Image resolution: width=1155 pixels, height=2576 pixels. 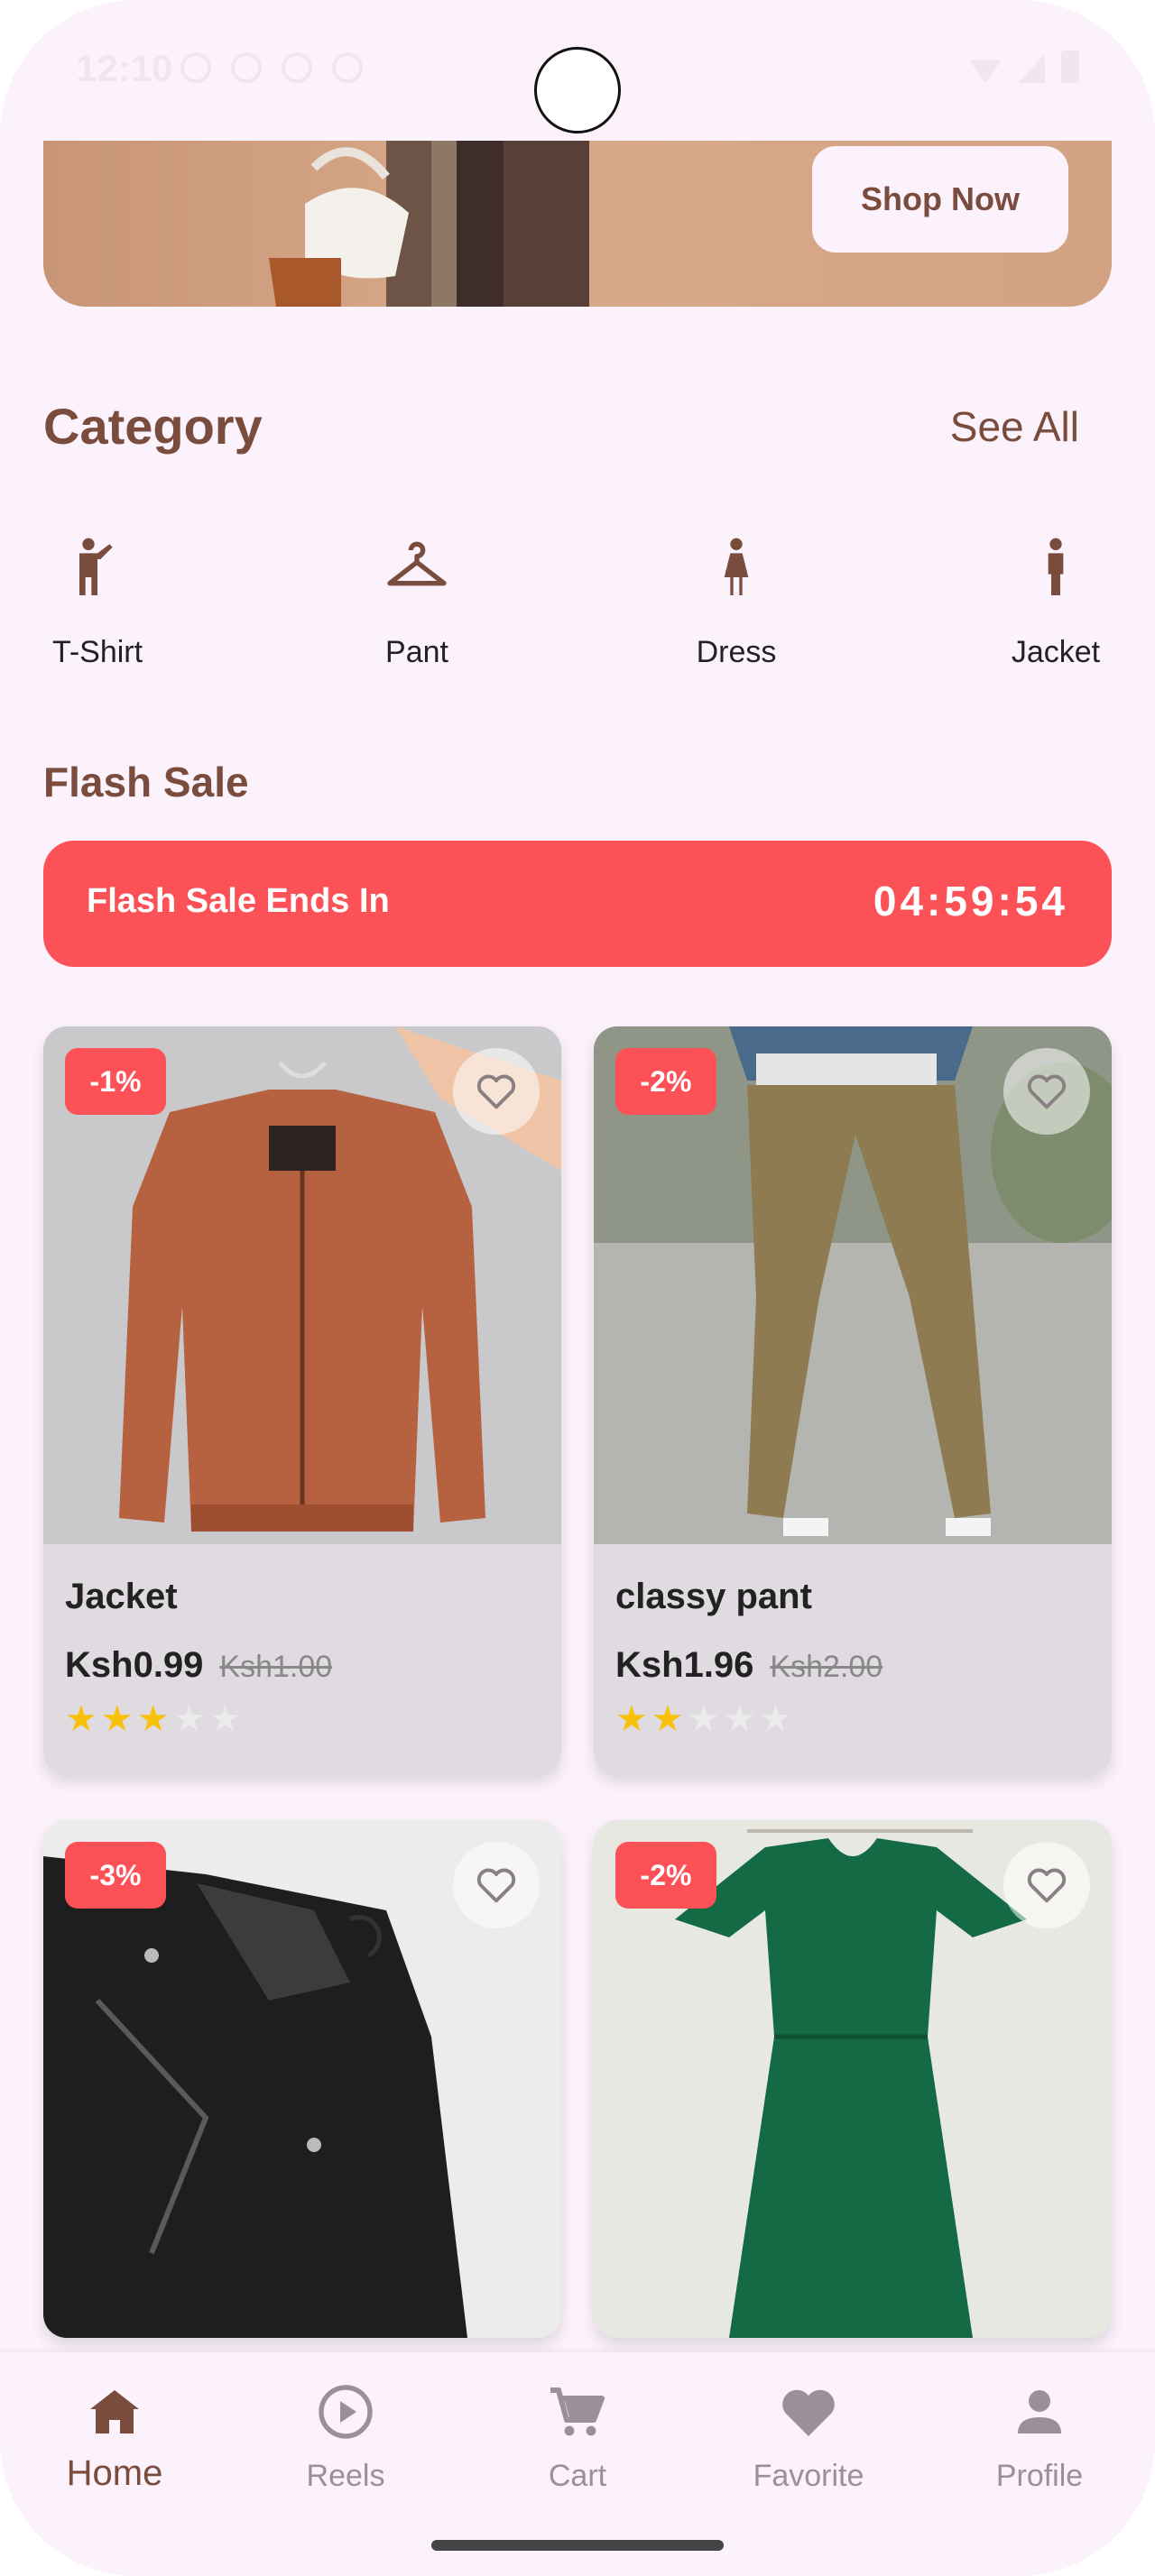 What do you see at coordinates (736, 566) in the screenshot?
I see `woman-icon` at bounding box center [736, 566].